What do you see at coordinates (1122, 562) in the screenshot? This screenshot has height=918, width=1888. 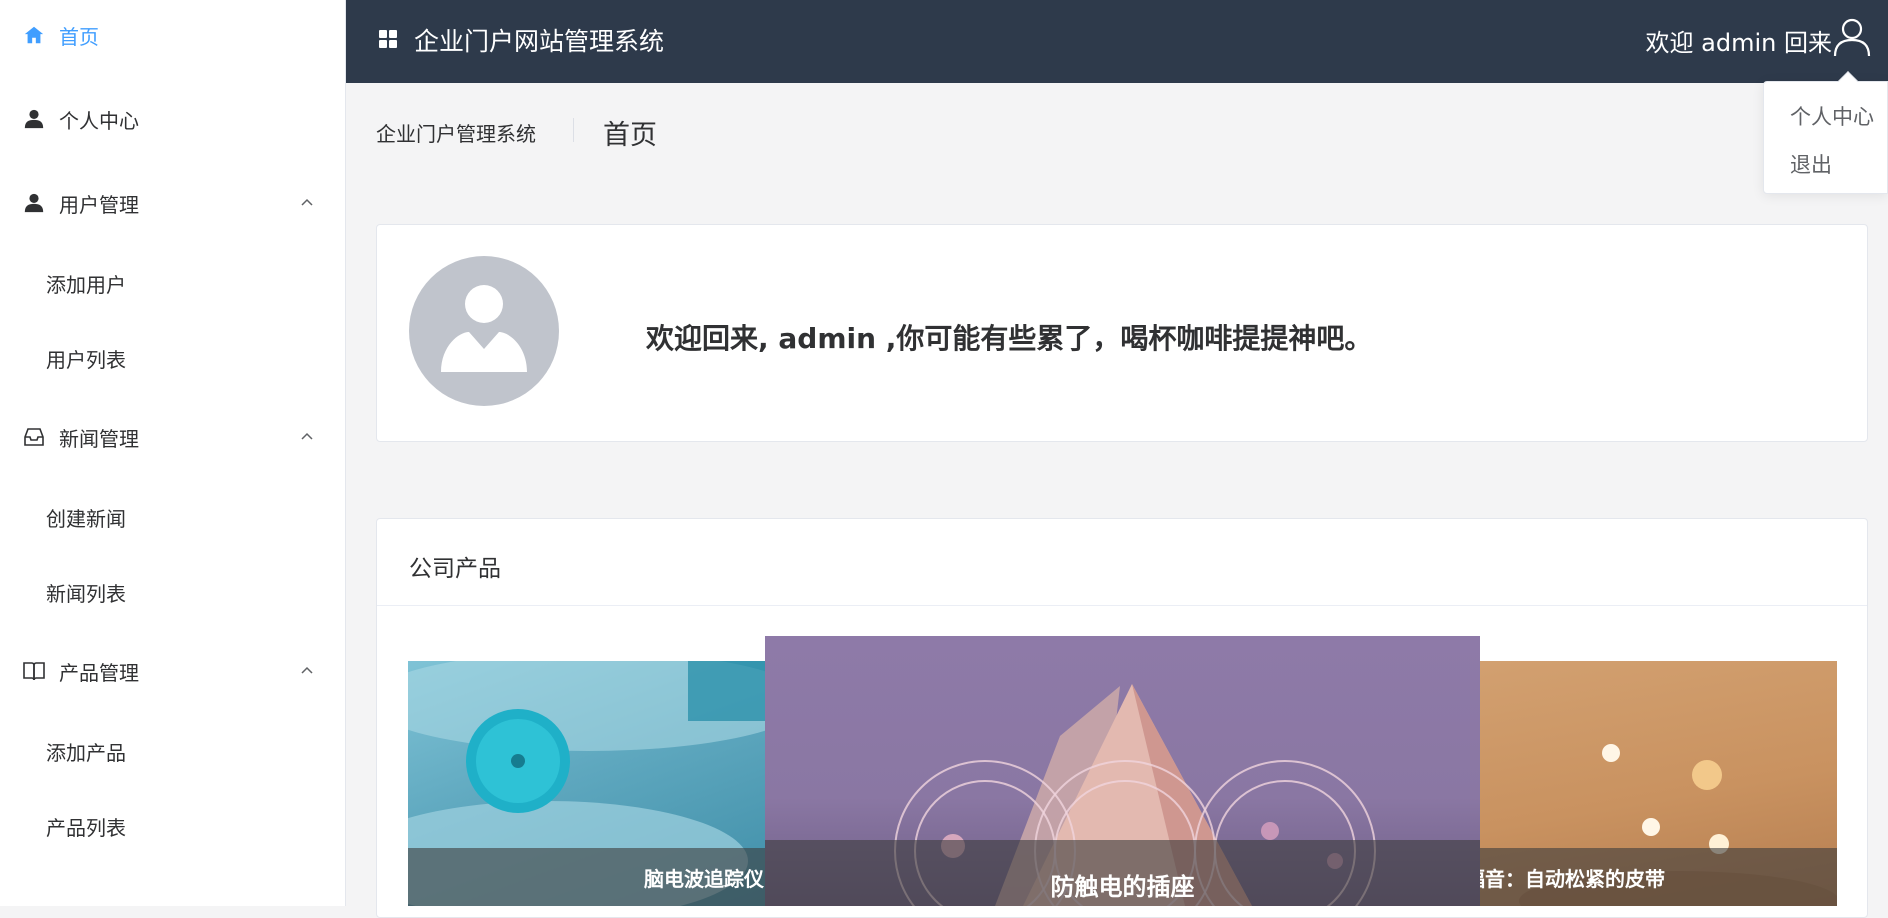 I see `products-card-header: 公司产品` at bounding box center [1122, 562].